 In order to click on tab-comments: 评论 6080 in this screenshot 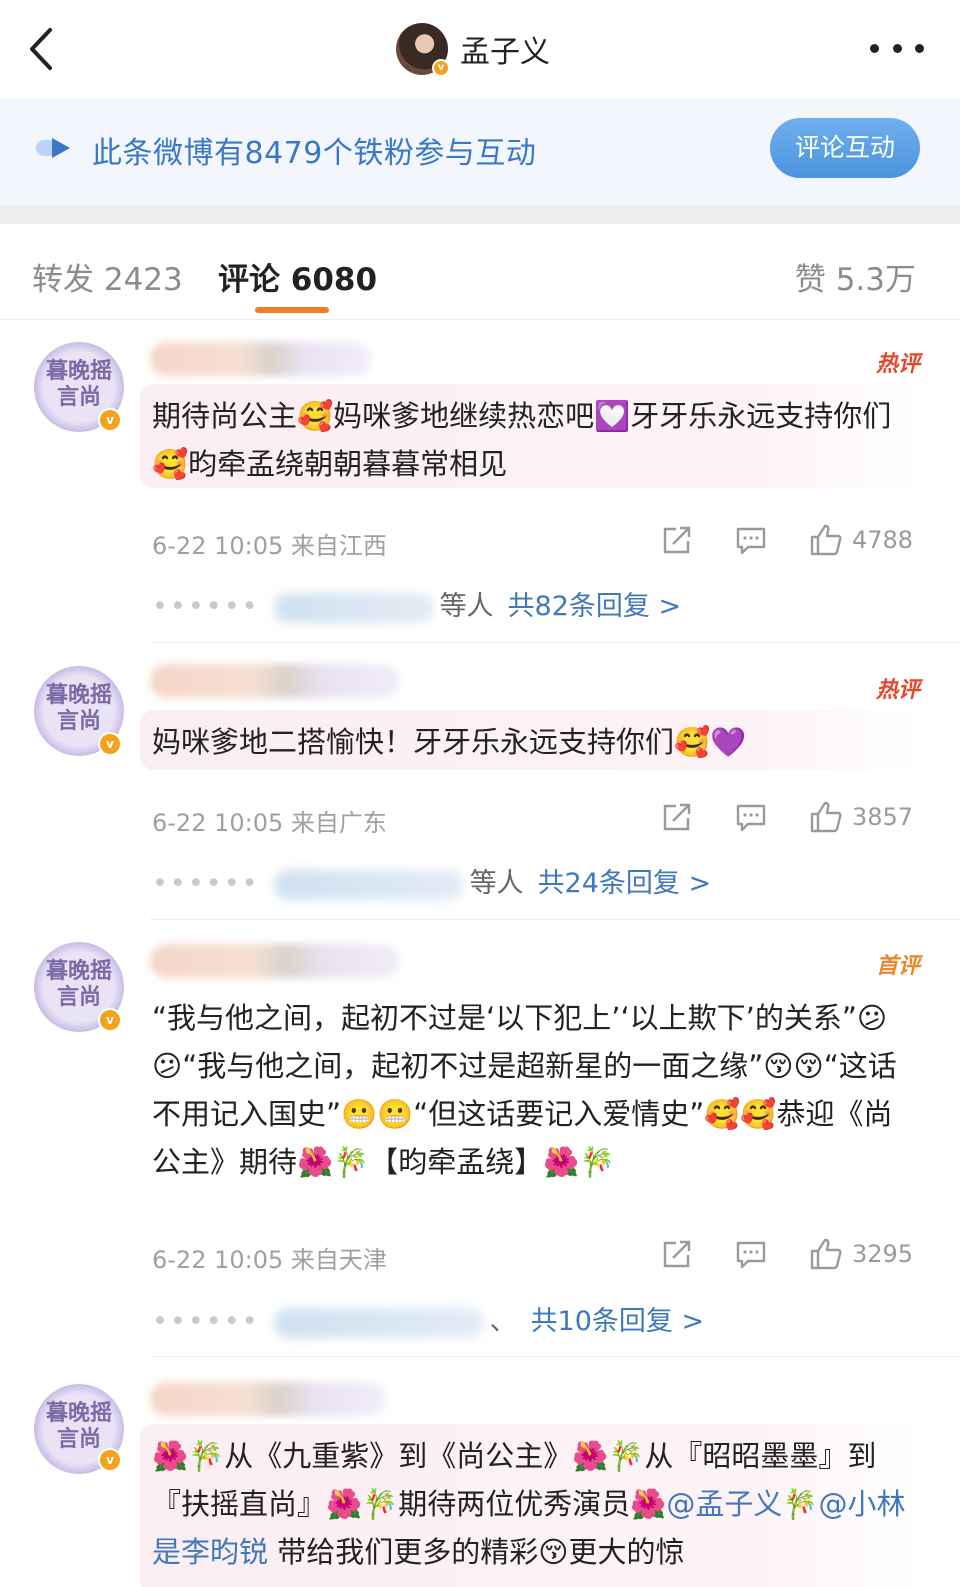, I will do `click(297, 276)`.